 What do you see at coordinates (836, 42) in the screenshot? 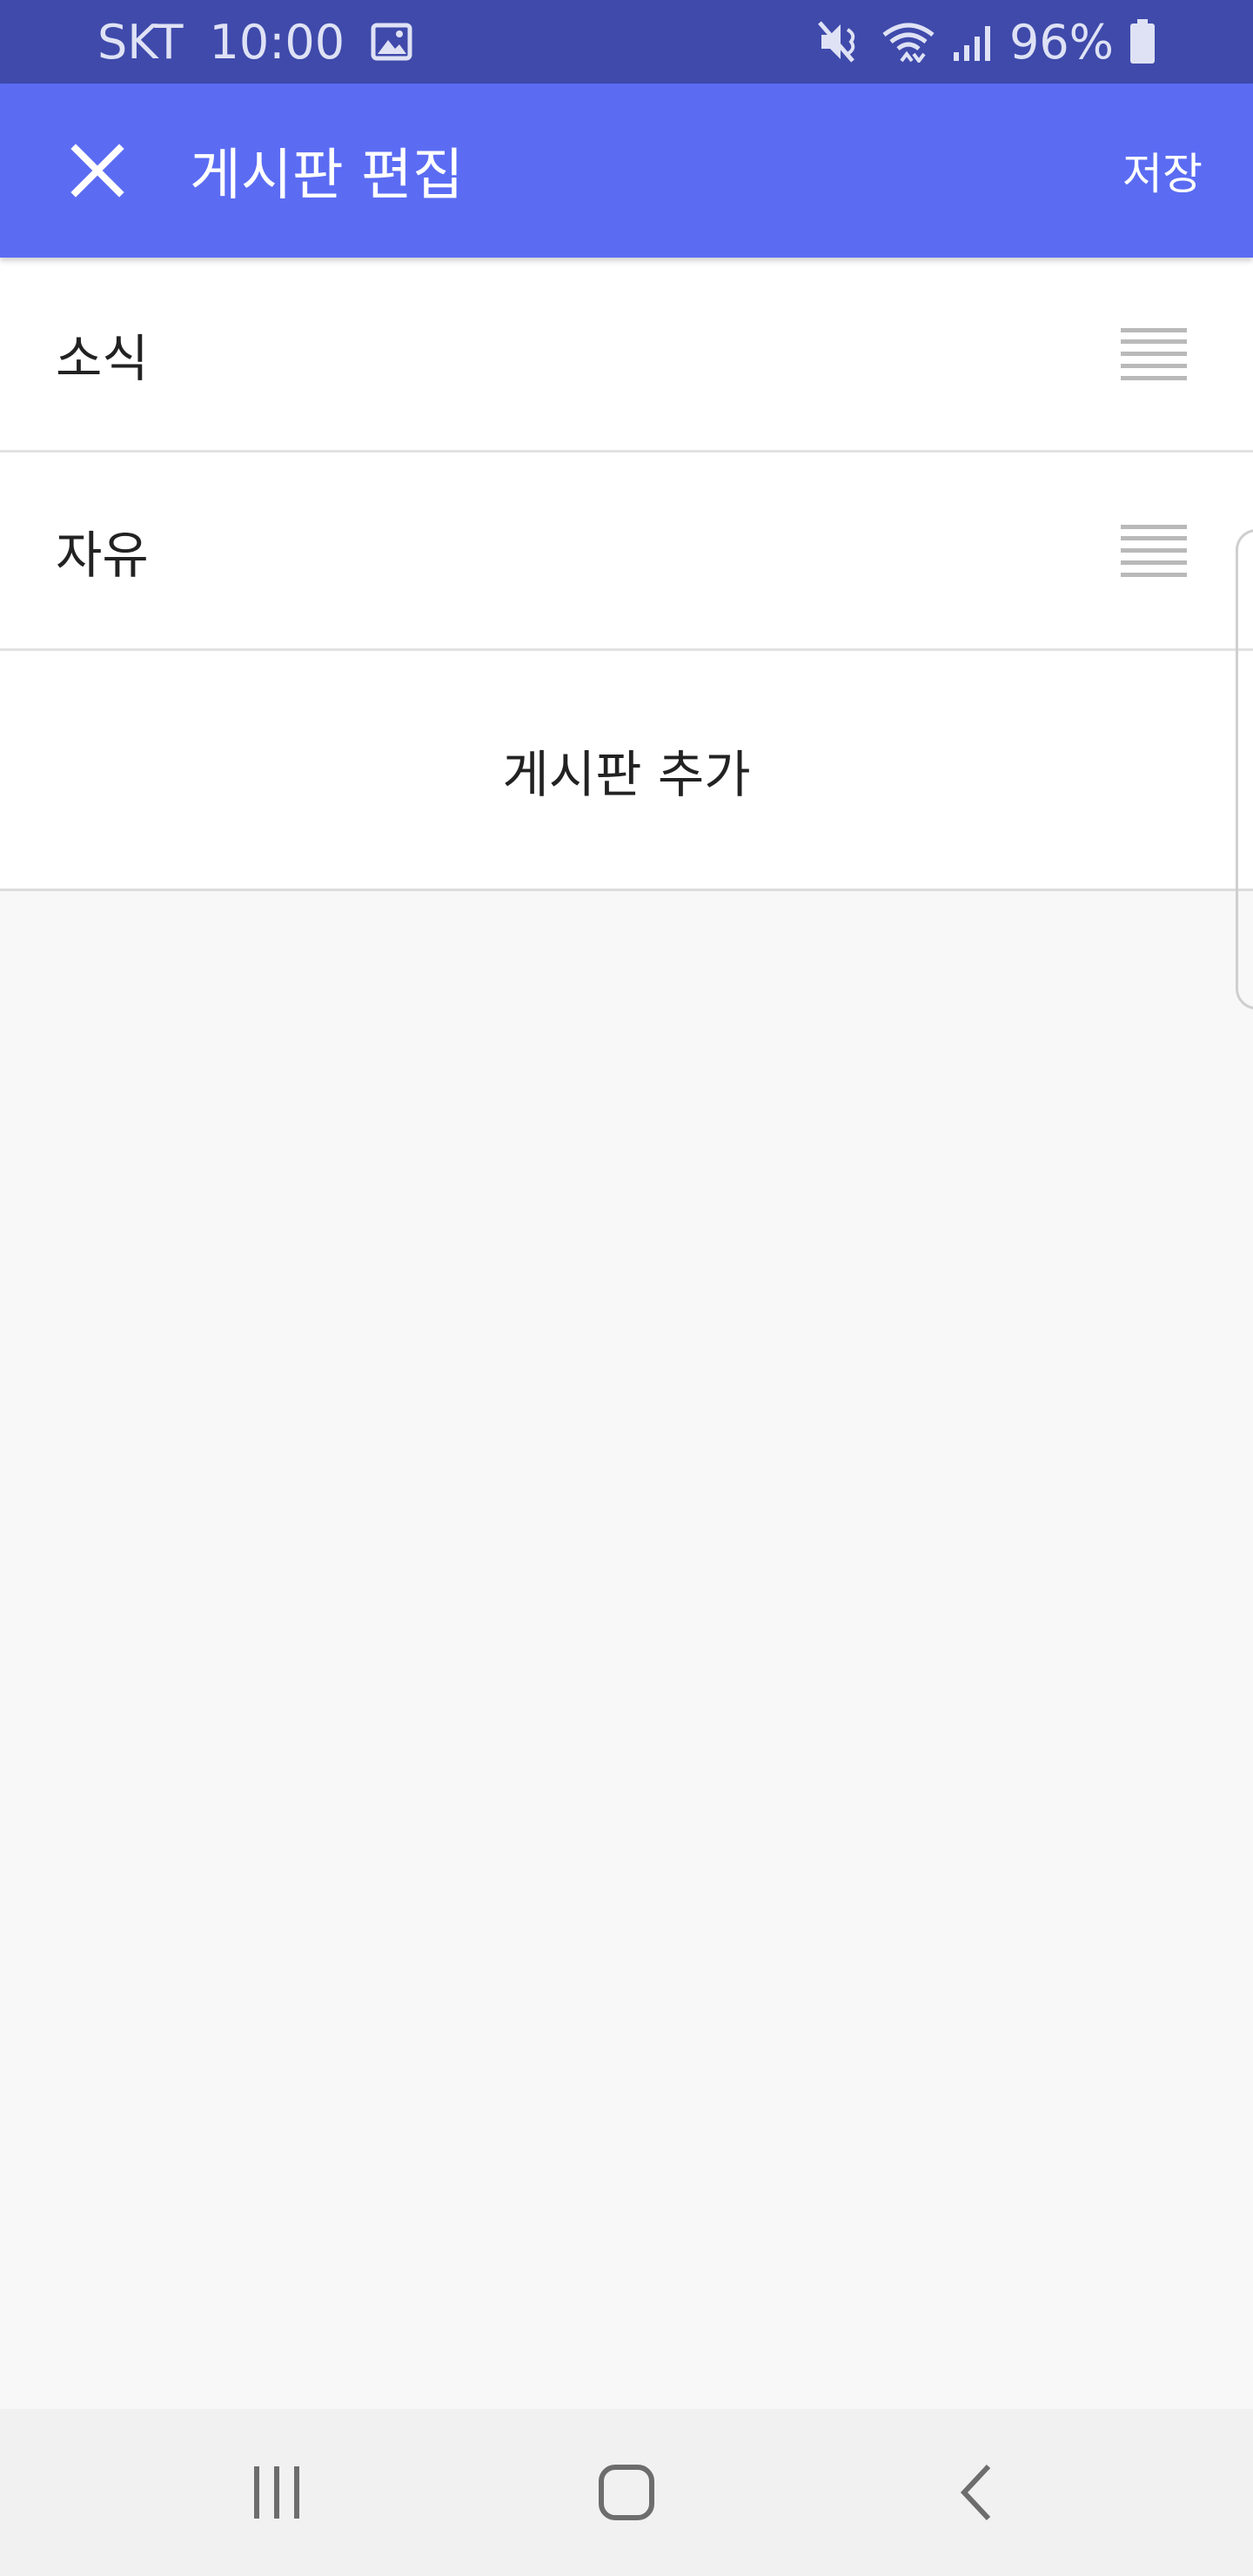
I see `mute-icon` at bounding box center [836, 42].